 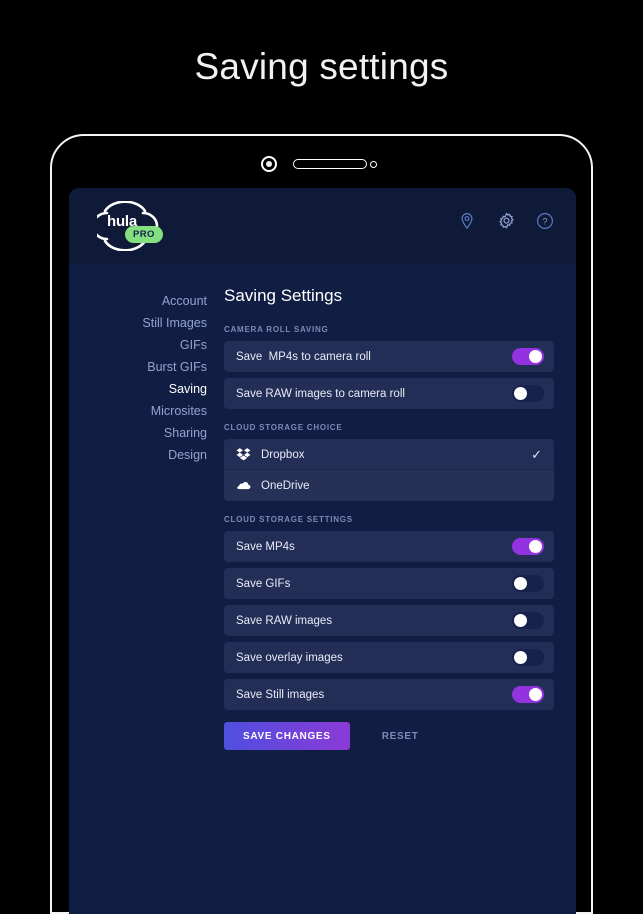 I want to click on toggle-save-overlay-images, so click(x=528, y=657).